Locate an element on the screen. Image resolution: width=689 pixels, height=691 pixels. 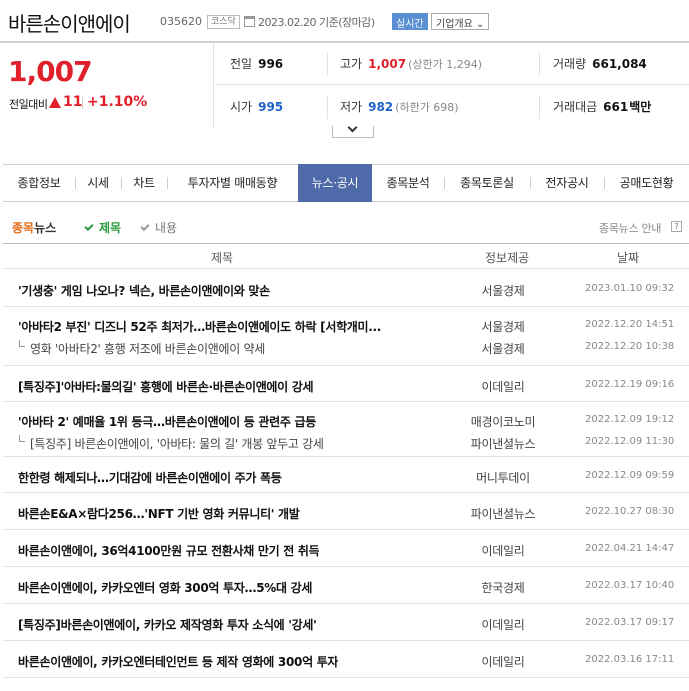
news-title-link: 한한령 해제되나…기대감에 바른손이앤에이 주가 폭등 is located at coordinates (150, 477).